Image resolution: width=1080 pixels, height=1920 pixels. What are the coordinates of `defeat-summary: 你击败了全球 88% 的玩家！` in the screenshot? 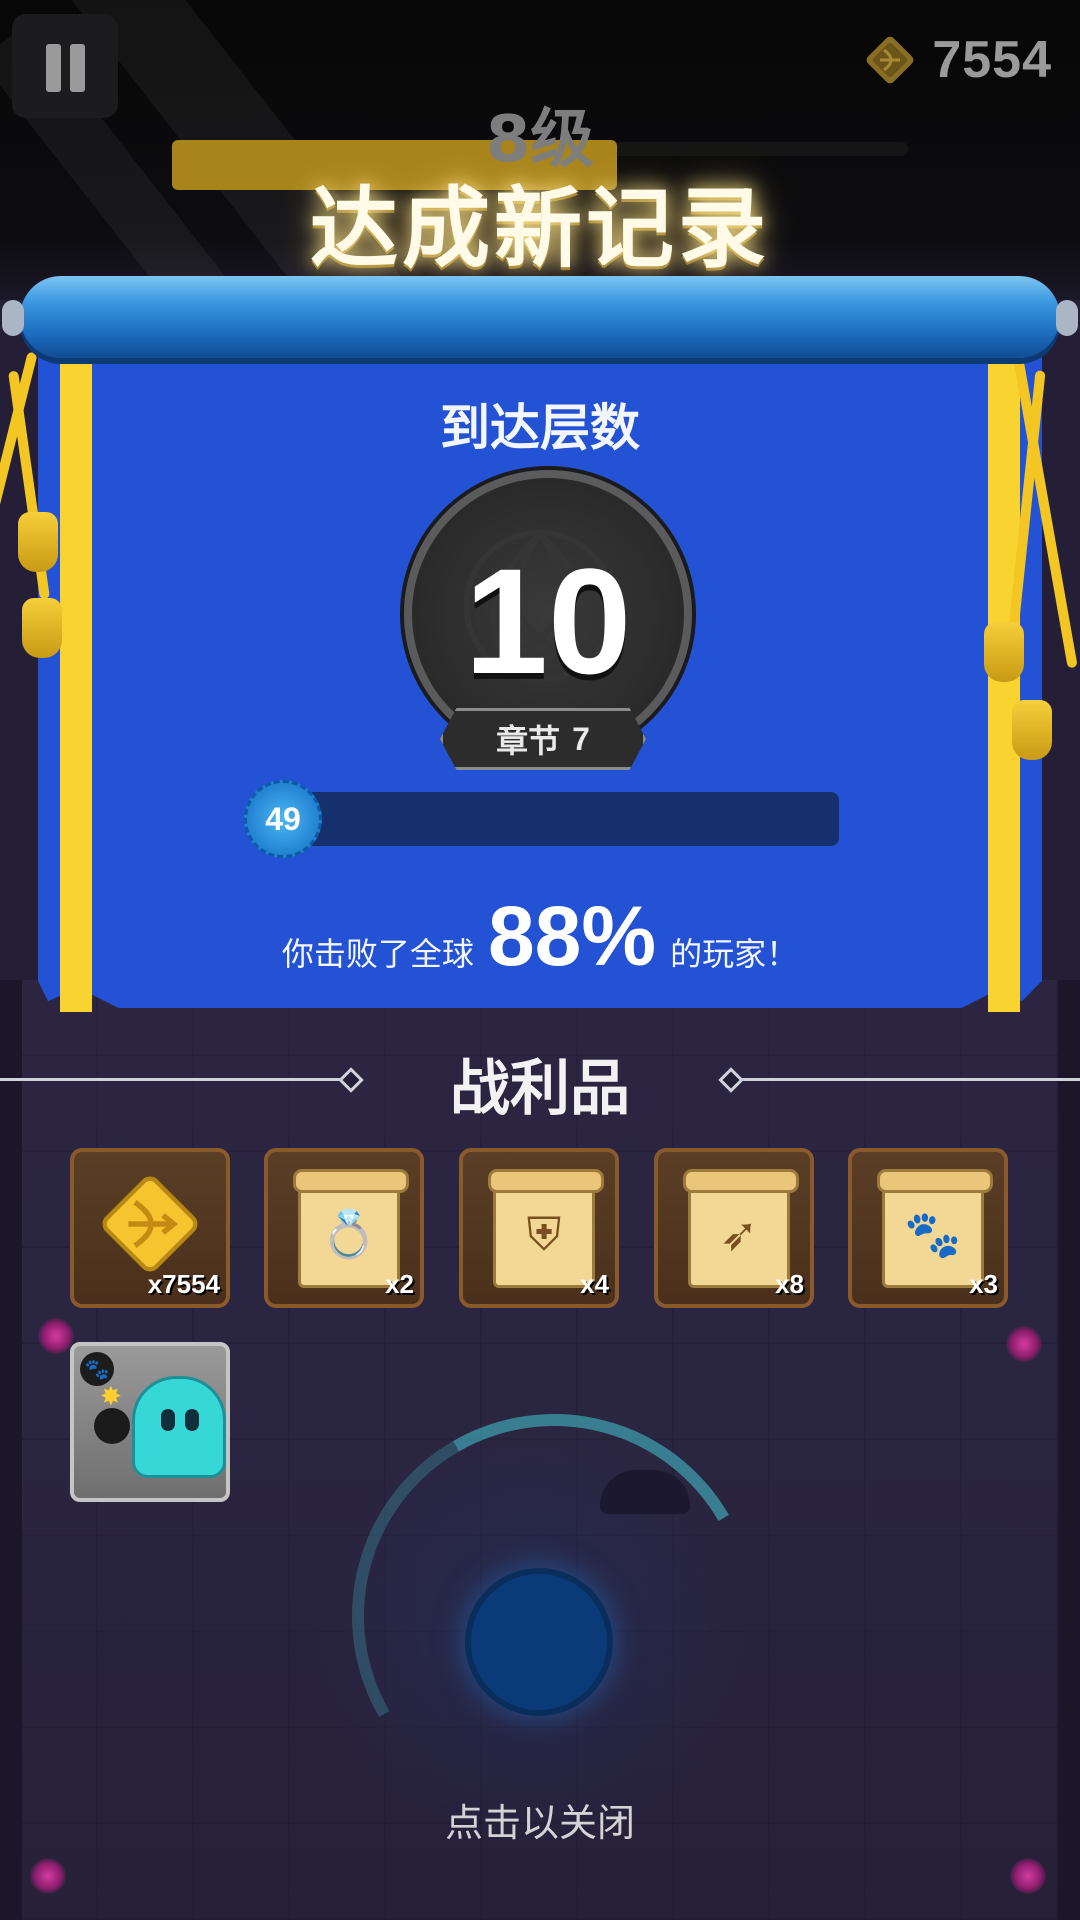 It's located at (540, 936).